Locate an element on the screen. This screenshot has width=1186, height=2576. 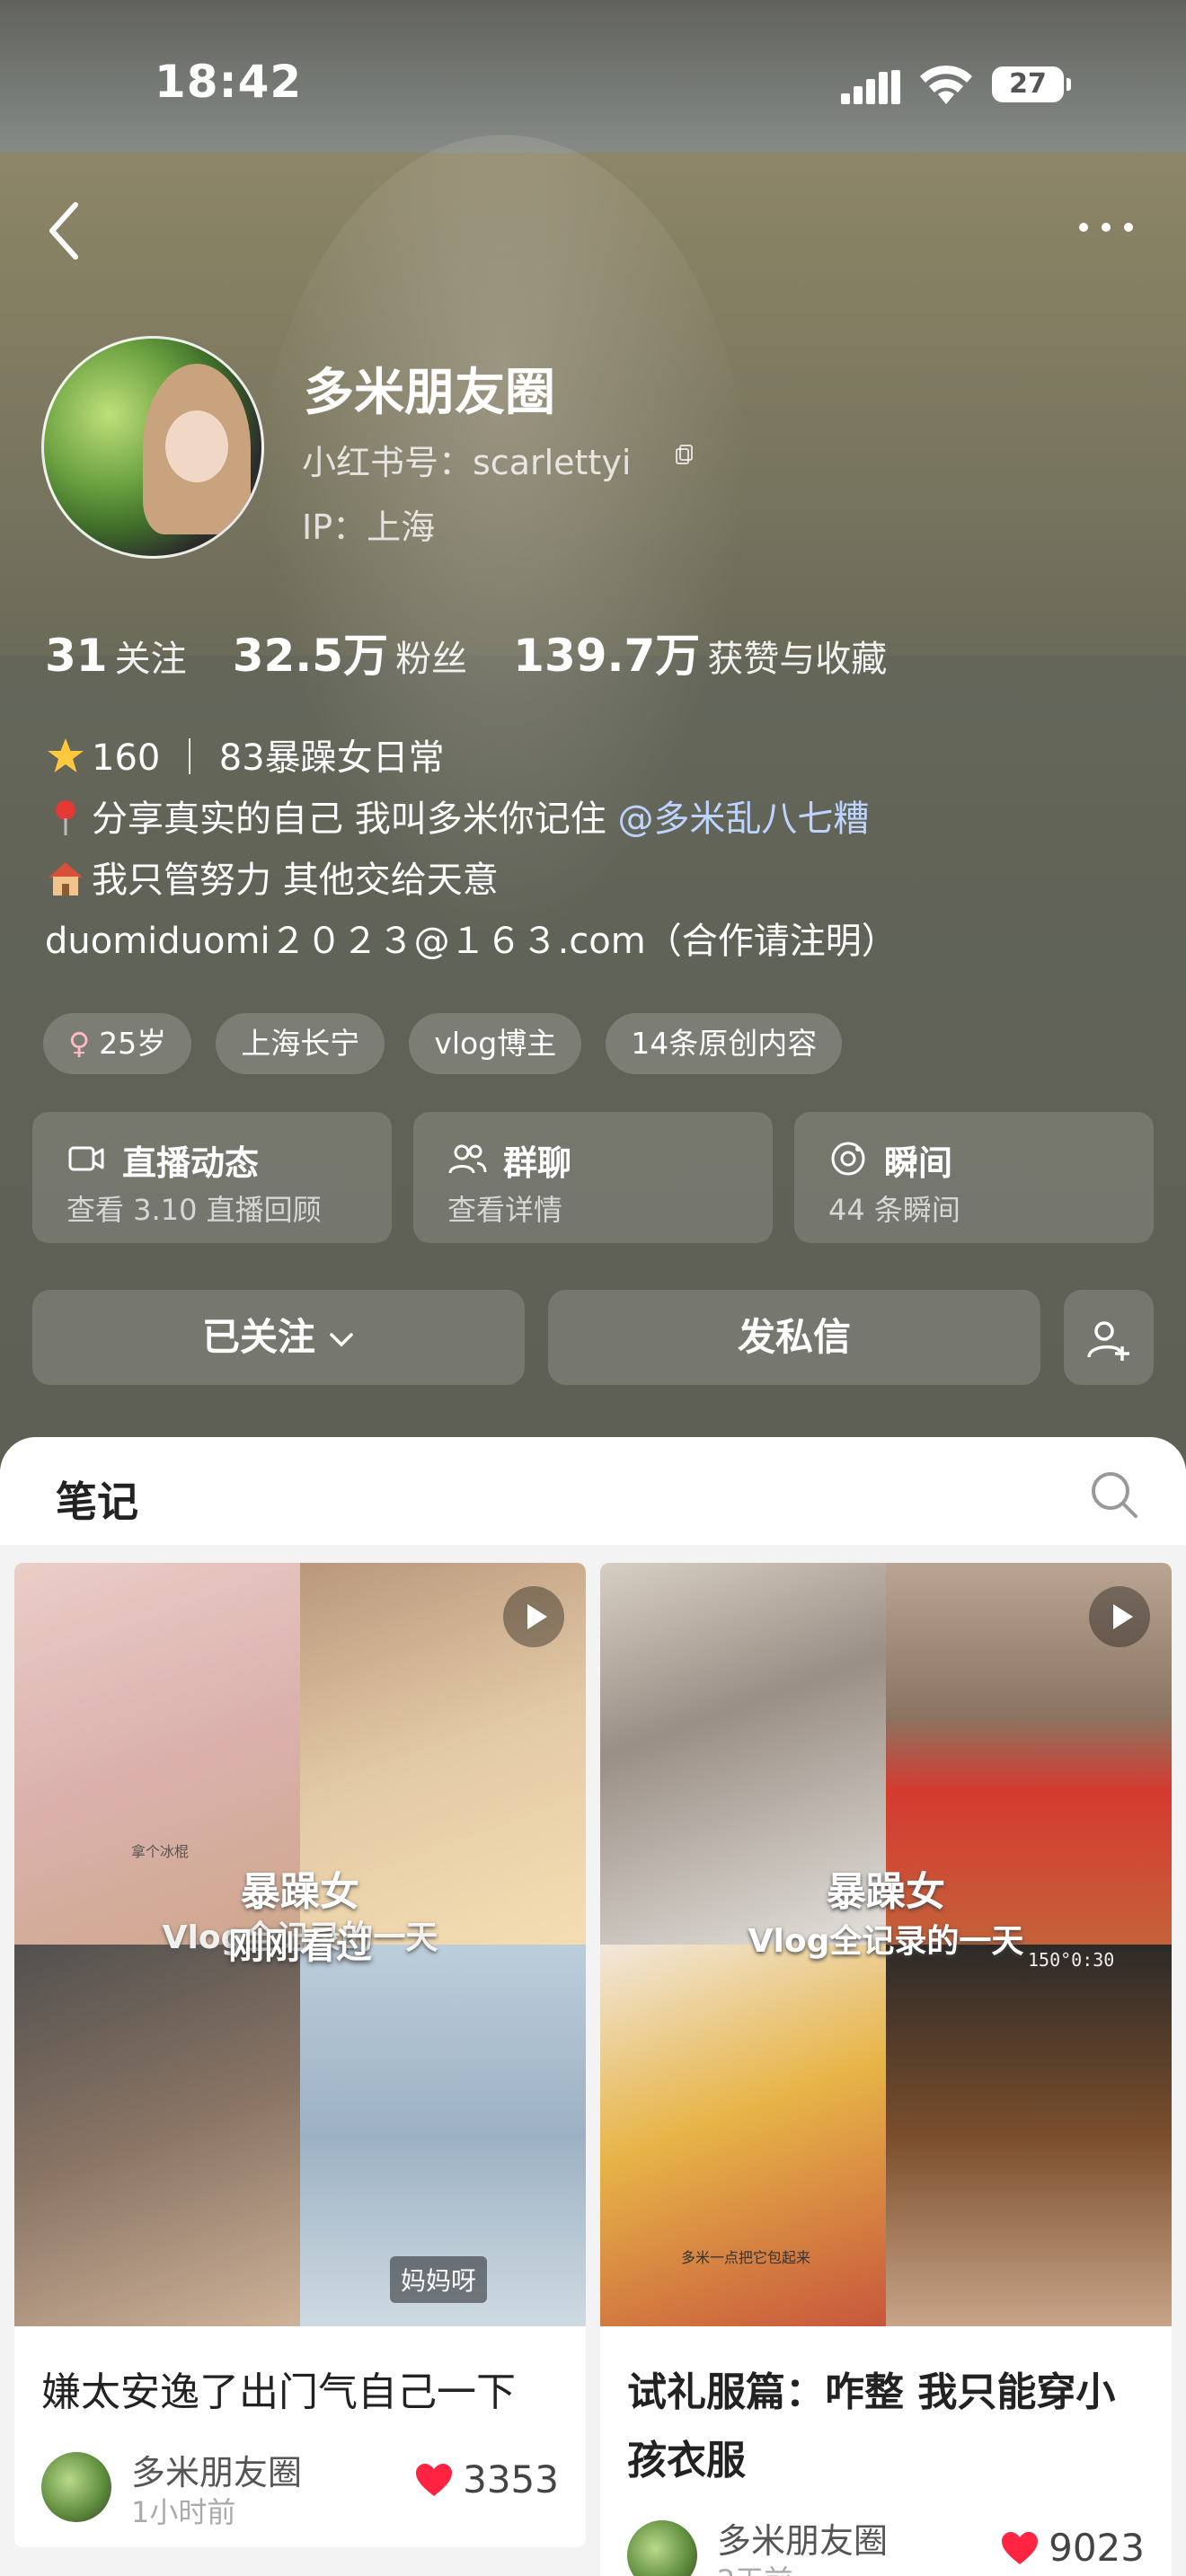
avatar is located at coordinates (152, 447).